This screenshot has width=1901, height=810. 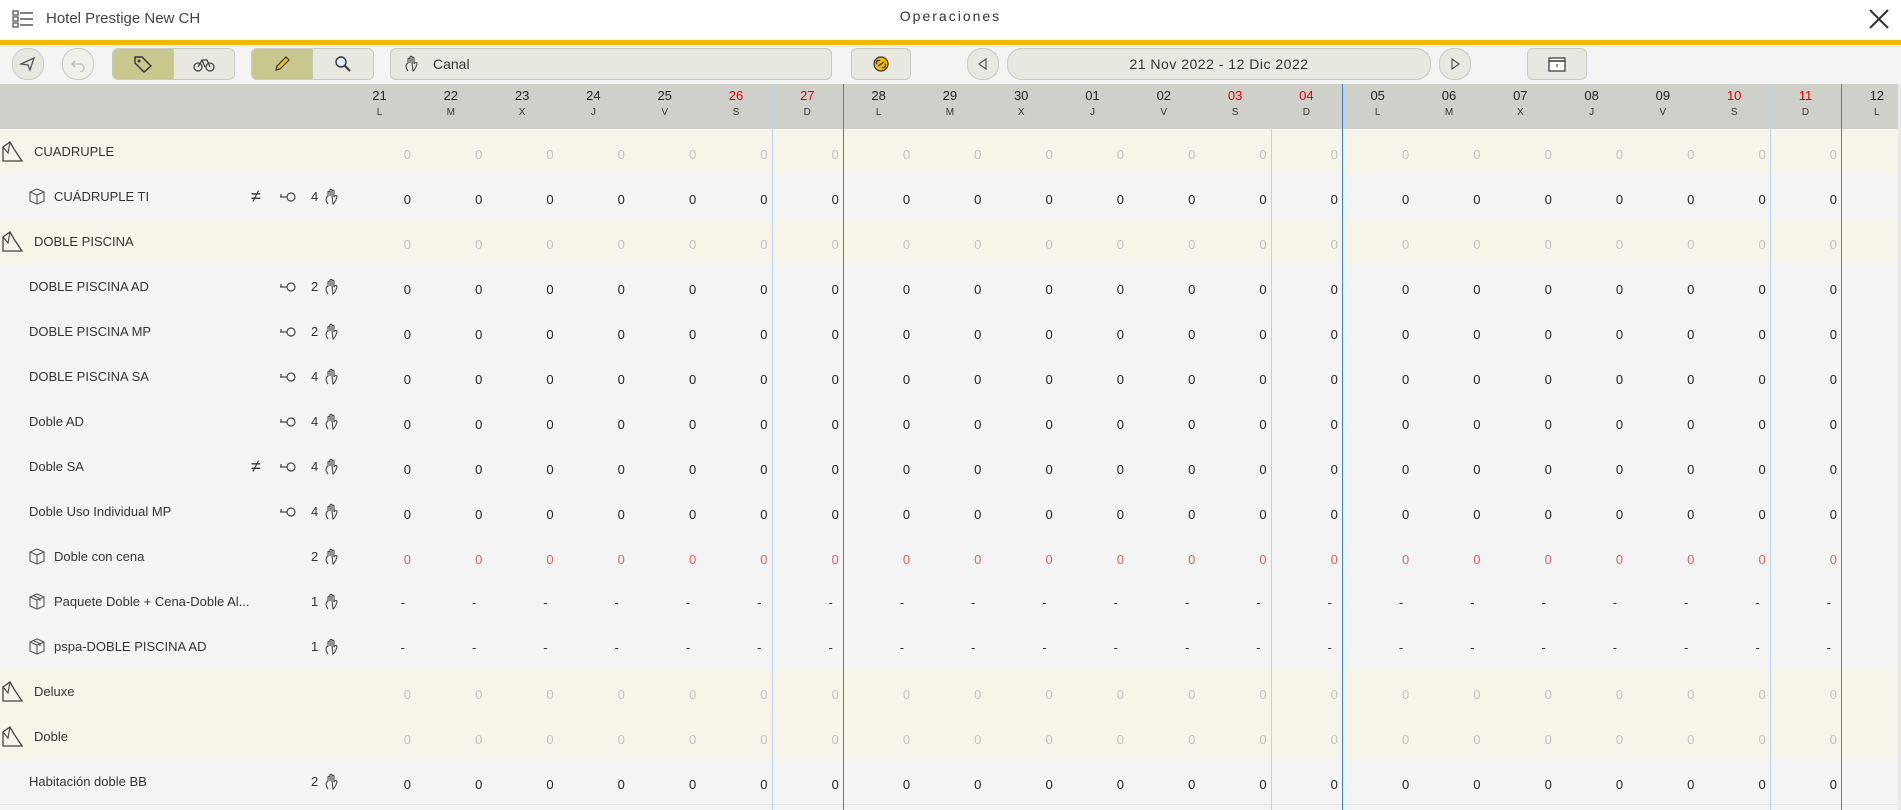 What do you see at coordinates (1219, 64) in the screenshot?
I see `date-range-display: 21 Nov 2022 - 12 Dic 2022` at bounding box center [1219, 64].